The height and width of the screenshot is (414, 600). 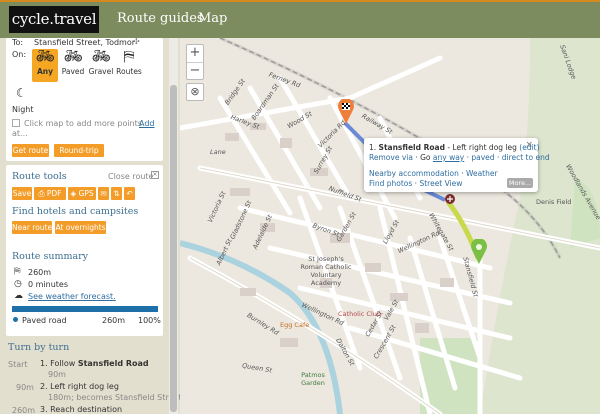 What do you see at coordinates (40, 272) in the screenshot?
I see `distance-value: 260m` at bounding box center [40, 272].